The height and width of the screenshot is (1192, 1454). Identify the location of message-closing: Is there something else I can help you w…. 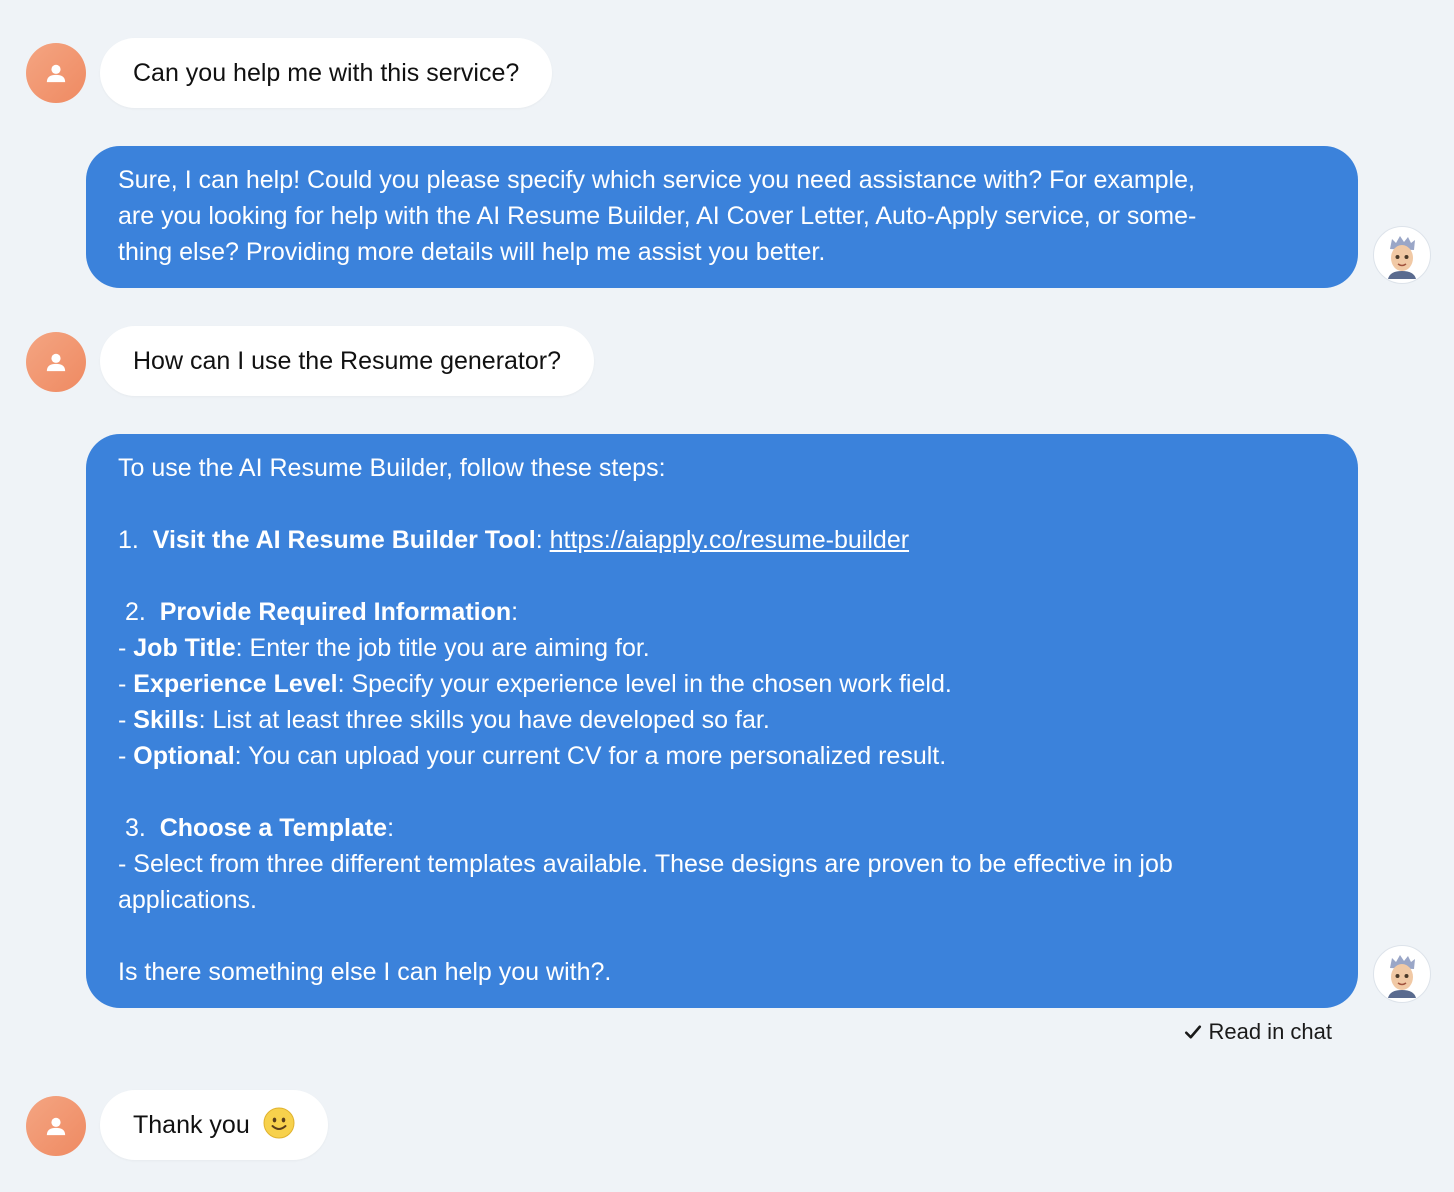
(365, 972).